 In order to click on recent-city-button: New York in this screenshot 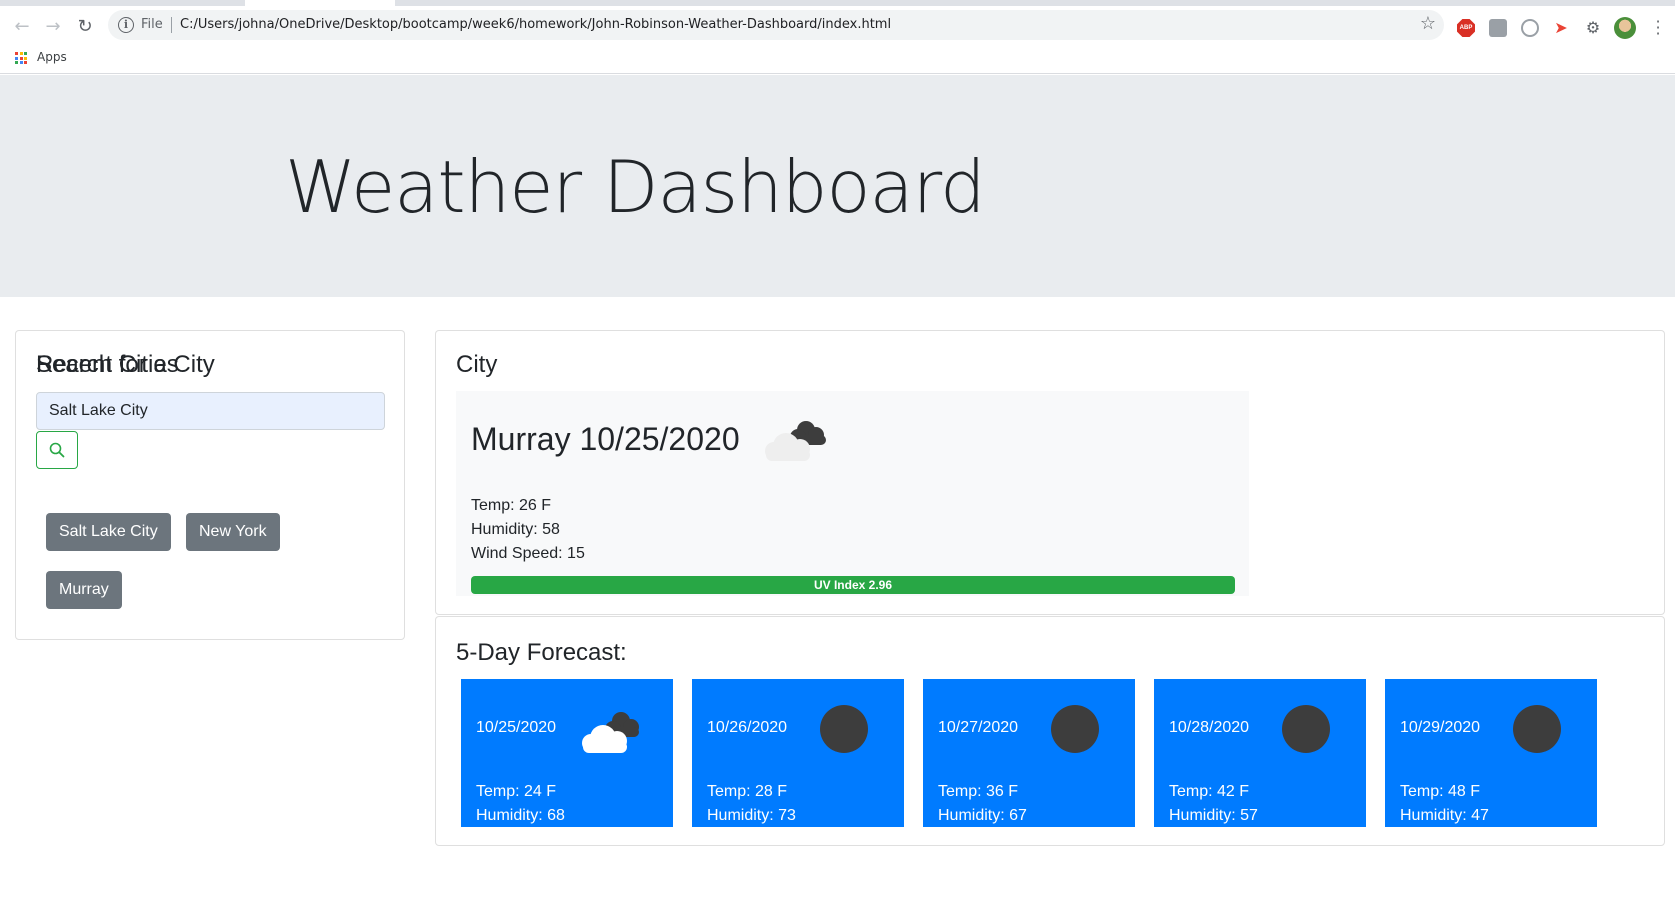, I will do `click(233, 532)`.